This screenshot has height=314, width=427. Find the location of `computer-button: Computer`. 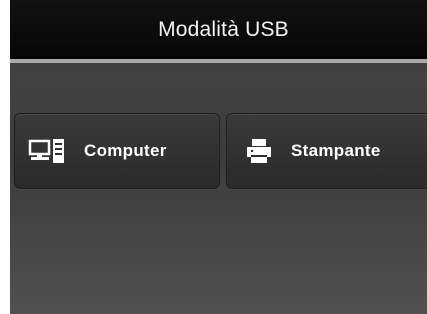

computer-button: Computer is located at coordinates (117, 151).